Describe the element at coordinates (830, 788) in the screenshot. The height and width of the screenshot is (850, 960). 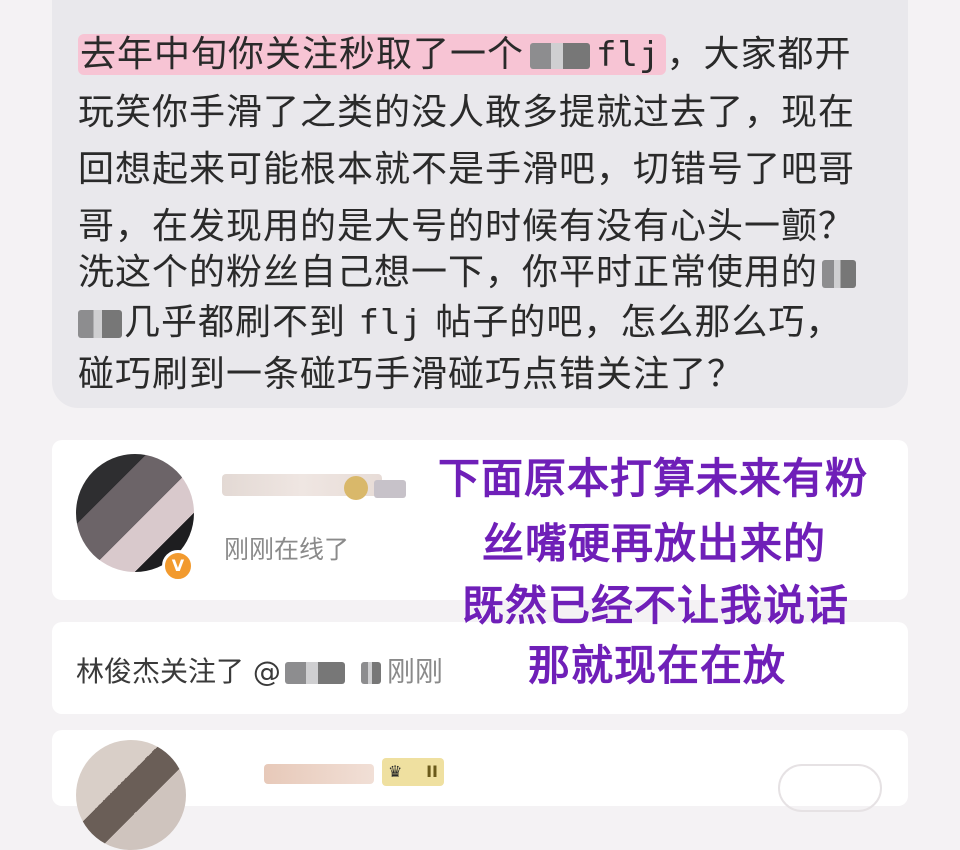
I see `follow-button` at that location.